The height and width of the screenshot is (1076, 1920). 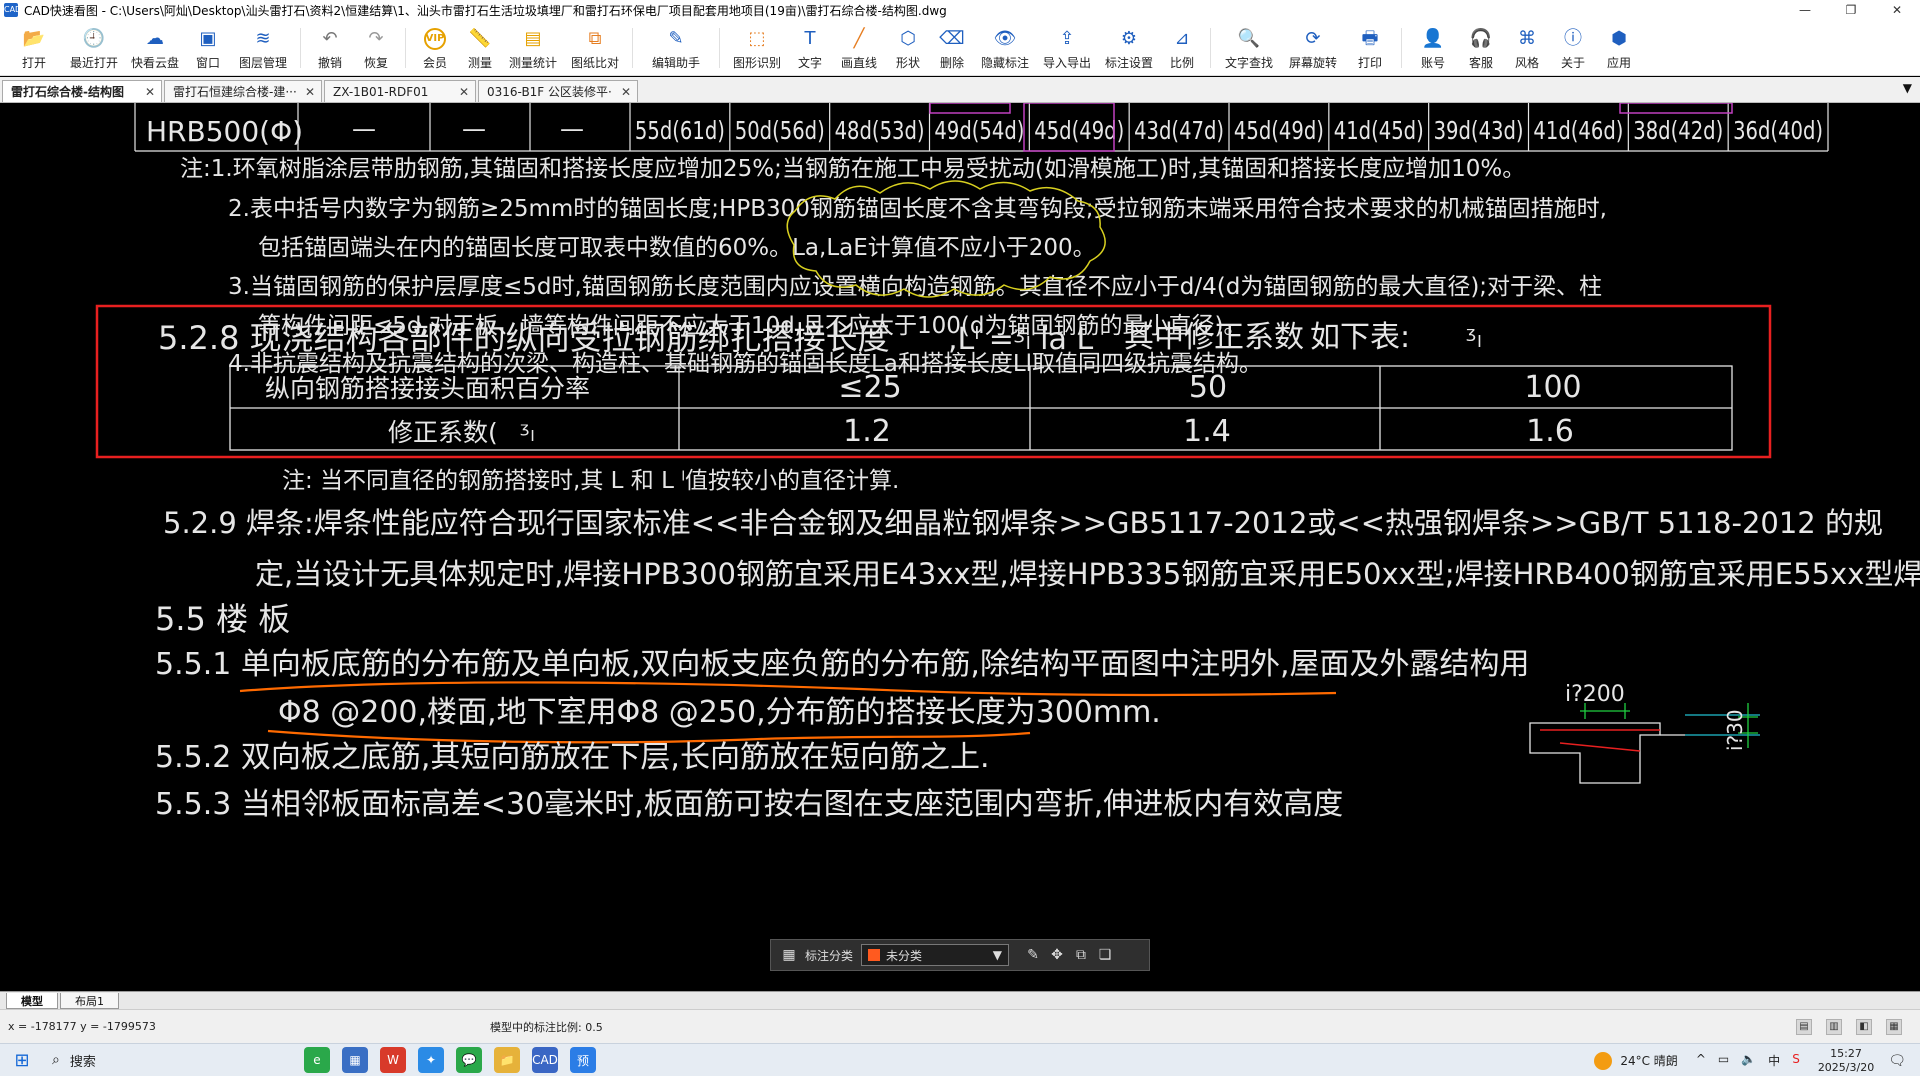 I want to click on wps-icon: W, so click(x=393, y=1060).